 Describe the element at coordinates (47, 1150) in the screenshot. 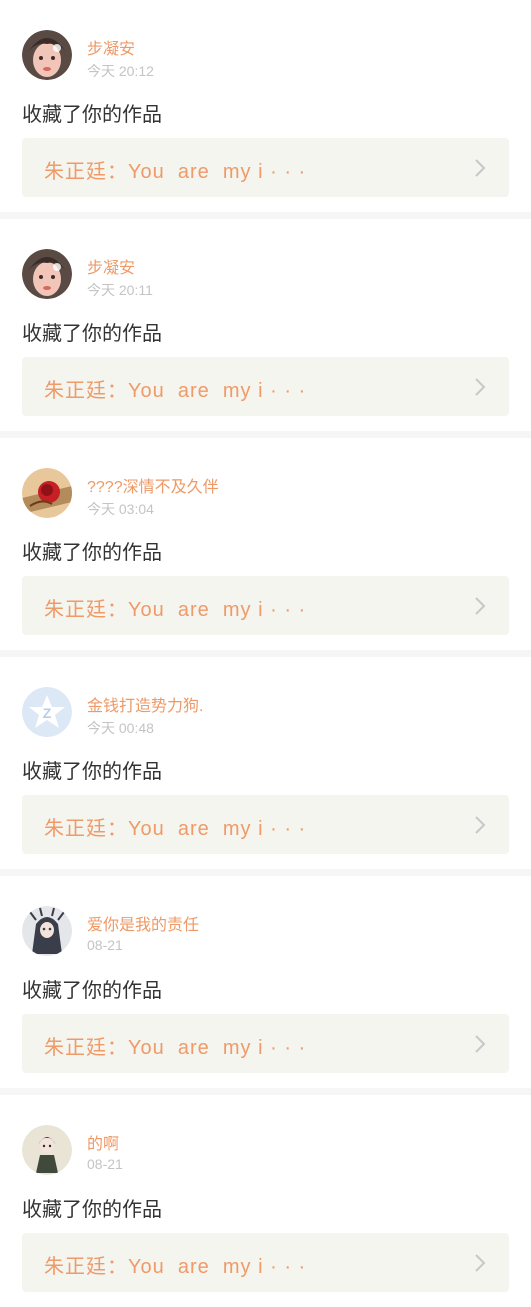

I see `anime-girl-avatar` at that location.